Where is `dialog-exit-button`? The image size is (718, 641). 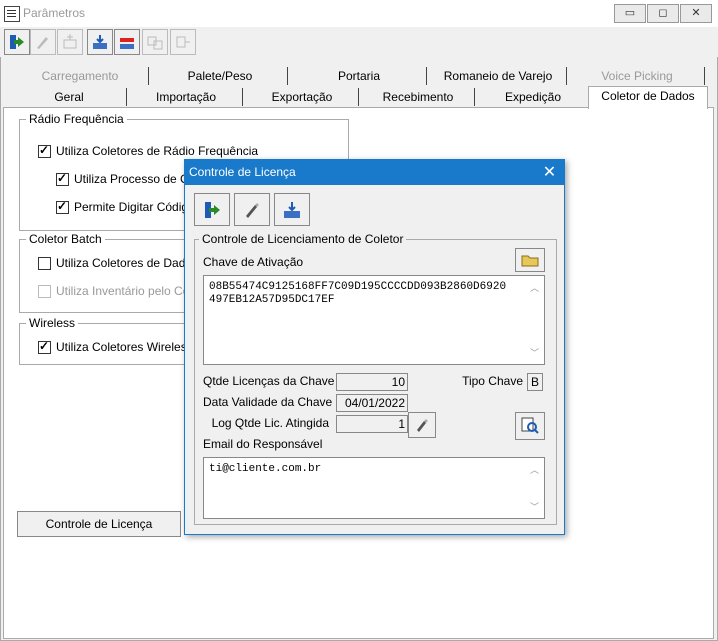
dialog-exit-button is located at coordinates (212, 209).